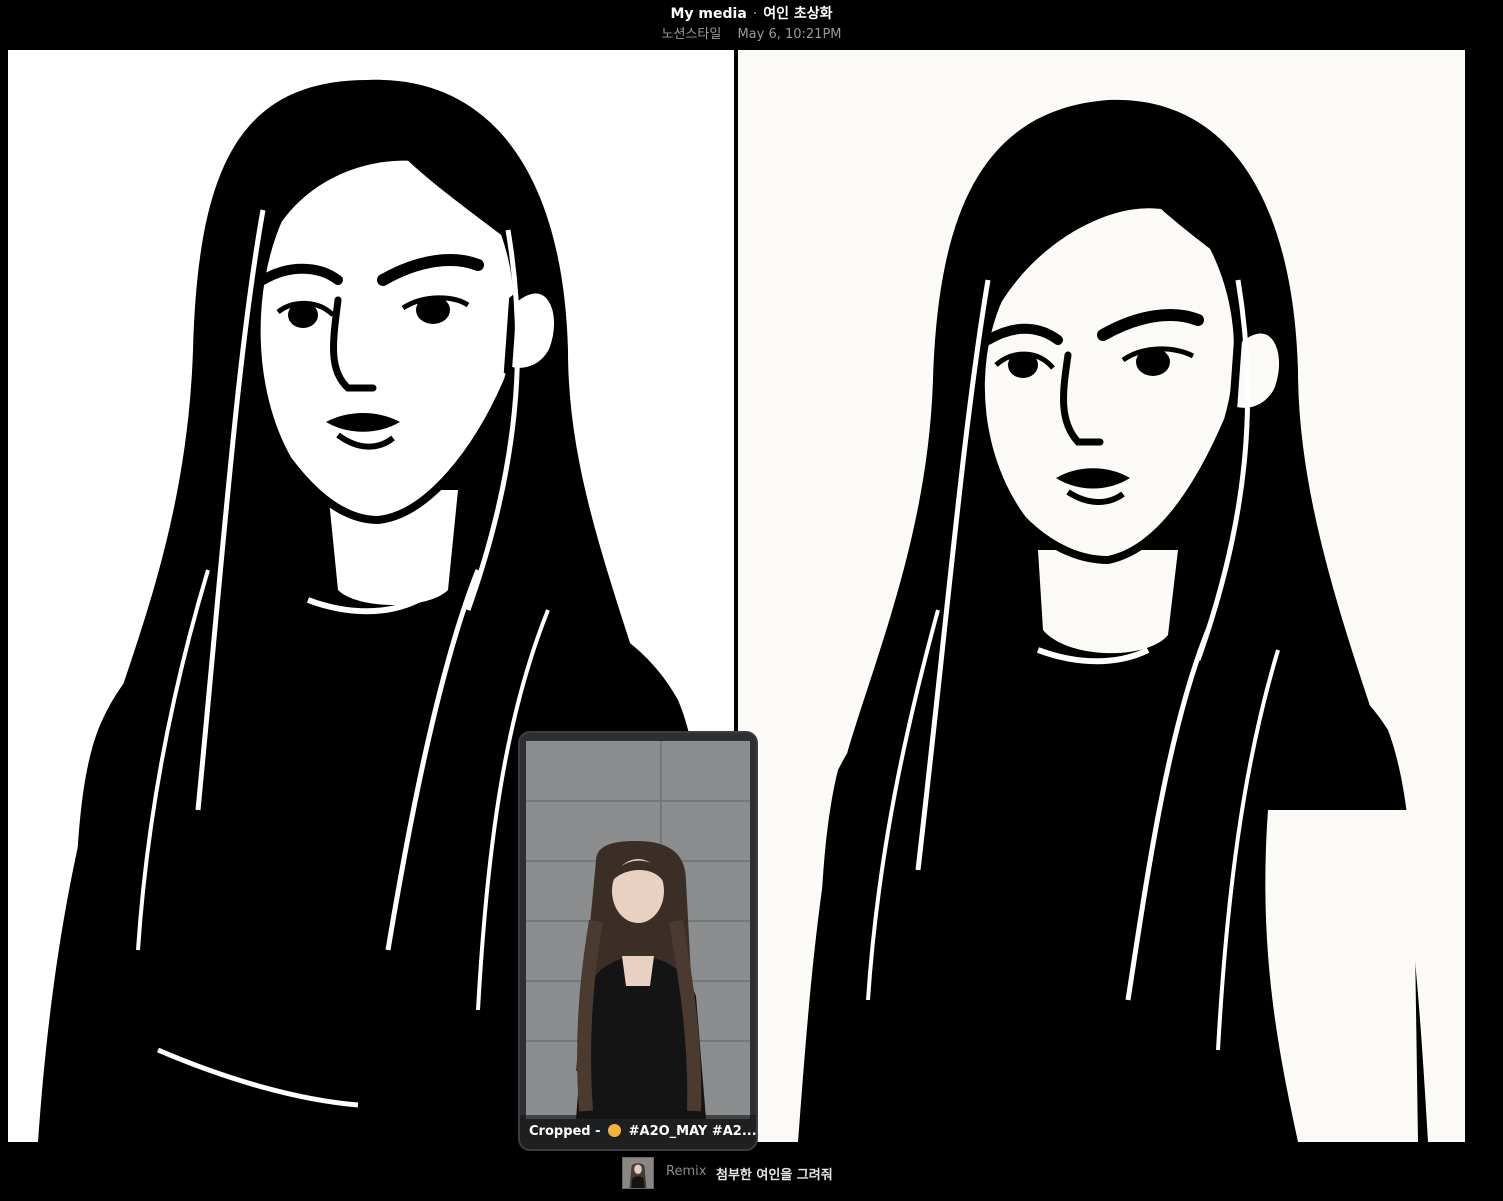 This screenshot has height=1201, width=1503. I want to click on timestamp: May 6, 10:21PM, so click(789, 34).